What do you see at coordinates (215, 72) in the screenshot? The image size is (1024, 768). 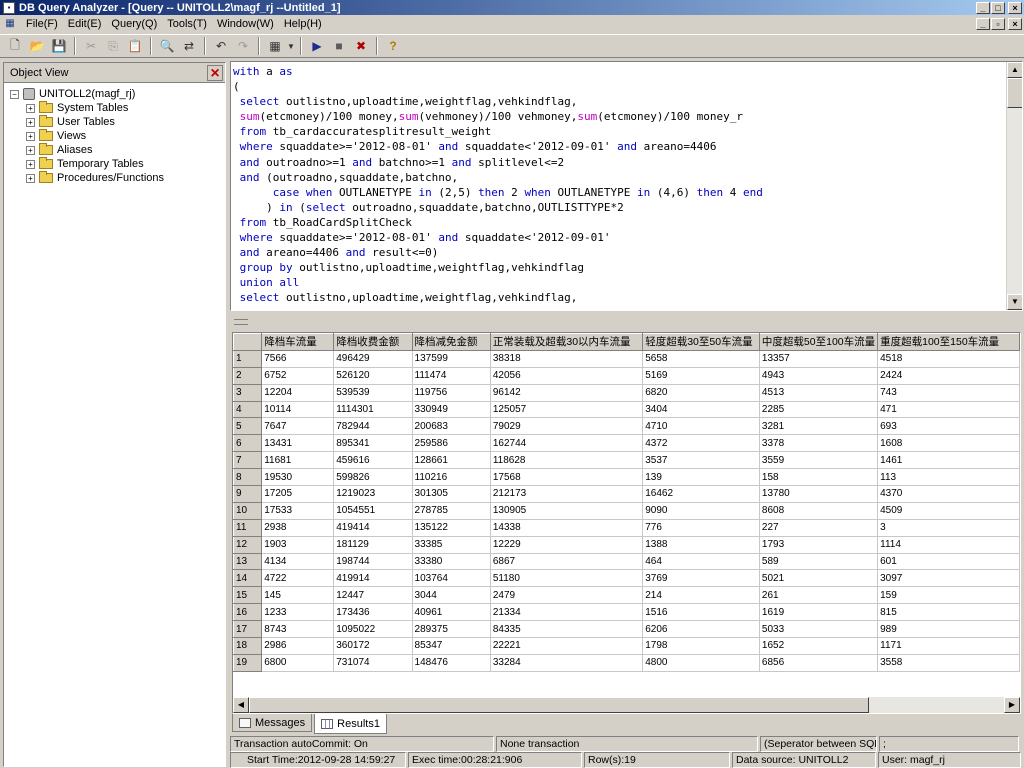 I see `close-icon: ×` at bounding box center [215, 72].